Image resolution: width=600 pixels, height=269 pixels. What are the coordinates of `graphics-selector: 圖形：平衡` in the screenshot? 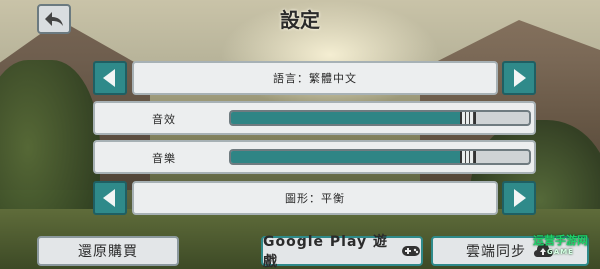 It's located at (315, 198).